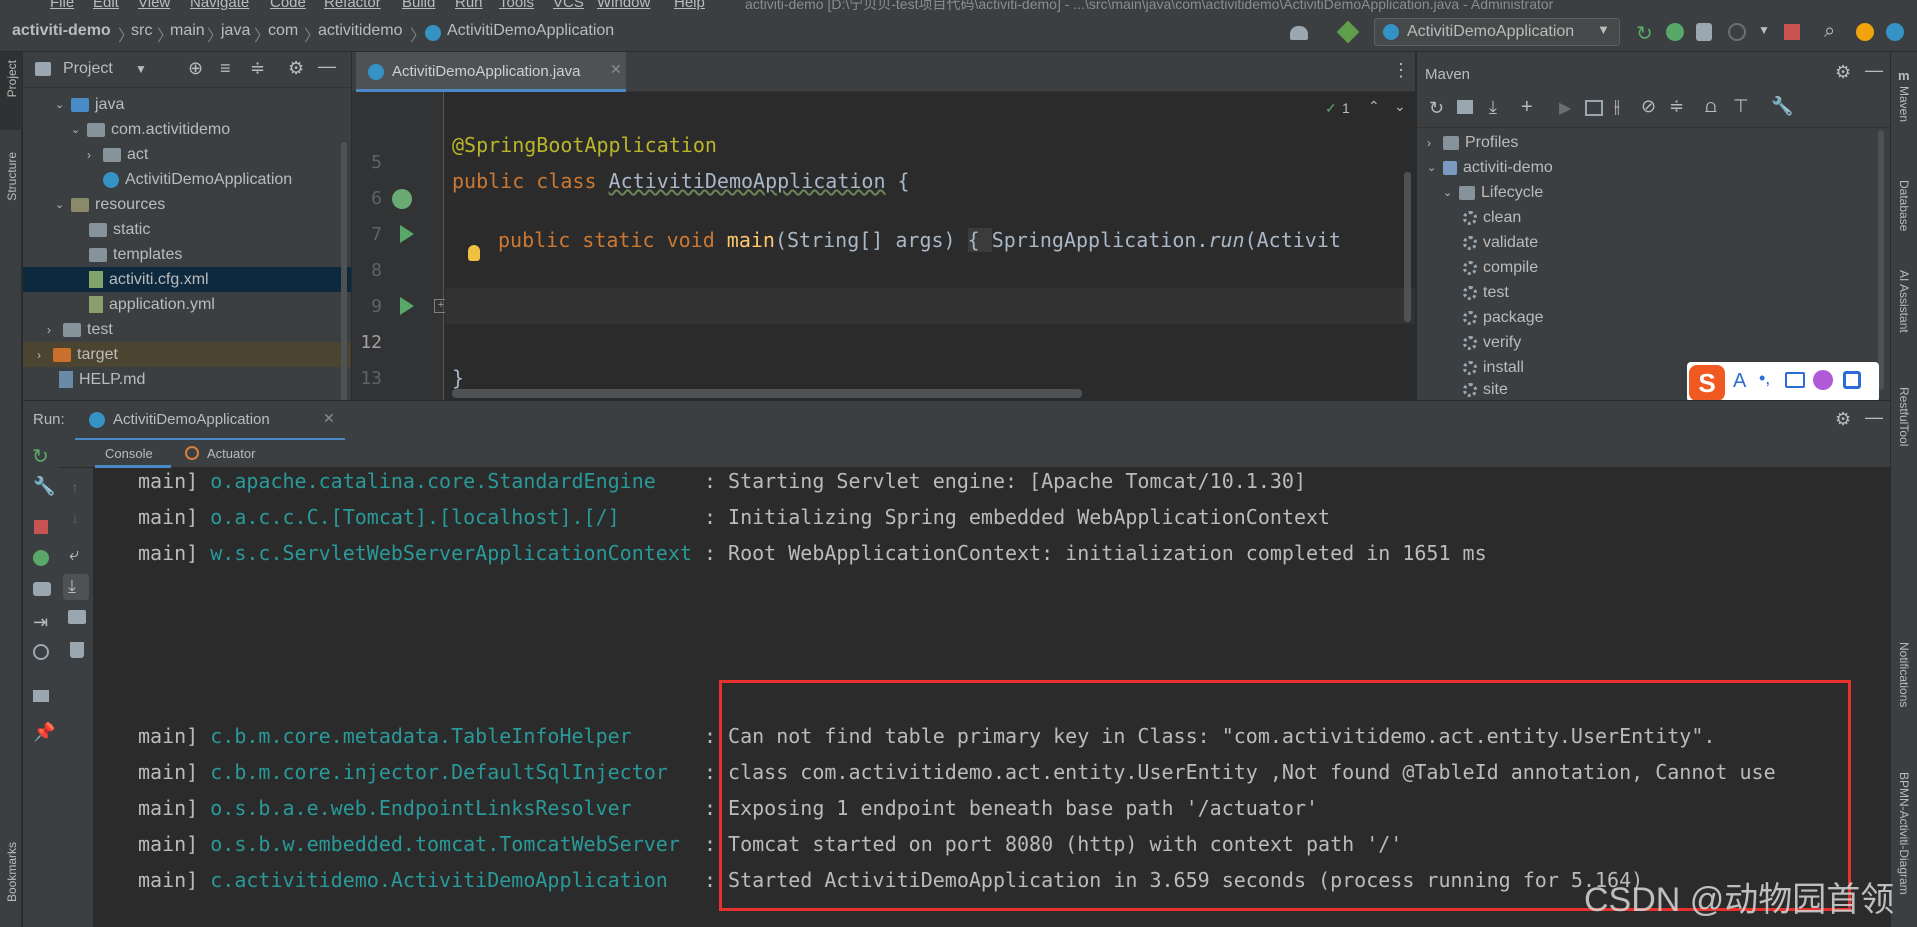 The height and width of the screenshot is (927, 1917). What do you see at coordinates (44, 732) in the screenshot?
I see `pin-icon: 📌` at bounding box center [44, 732].